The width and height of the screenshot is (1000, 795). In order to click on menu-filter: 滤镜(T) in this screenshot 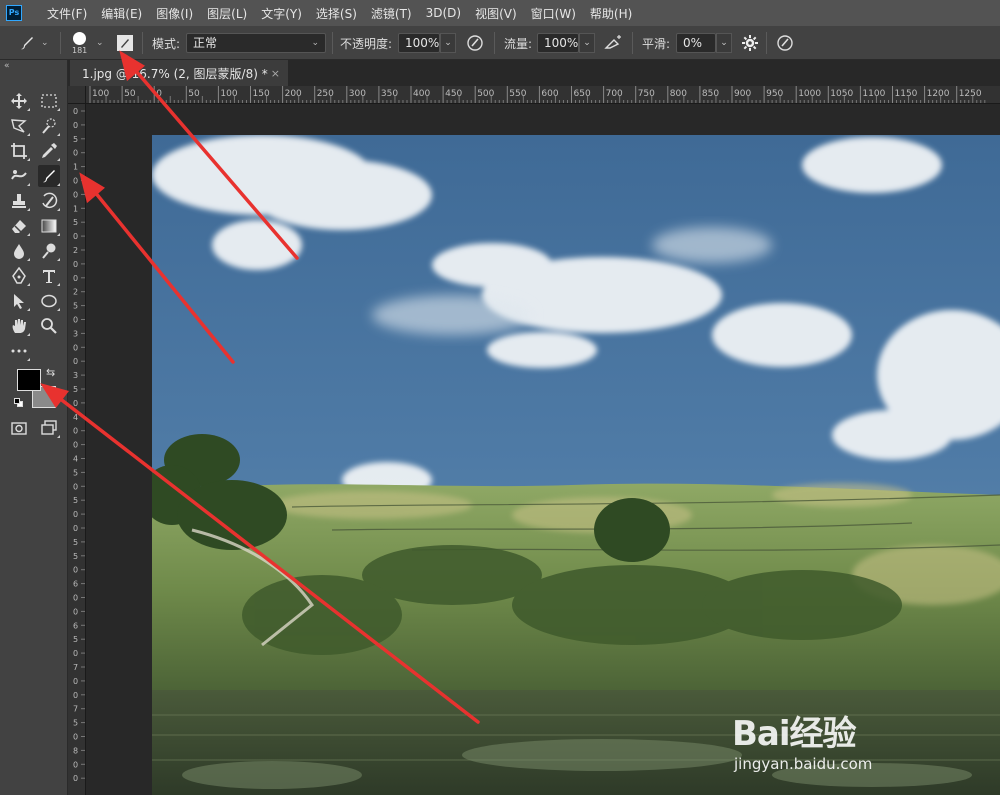, I will do `click(391, 13)`.